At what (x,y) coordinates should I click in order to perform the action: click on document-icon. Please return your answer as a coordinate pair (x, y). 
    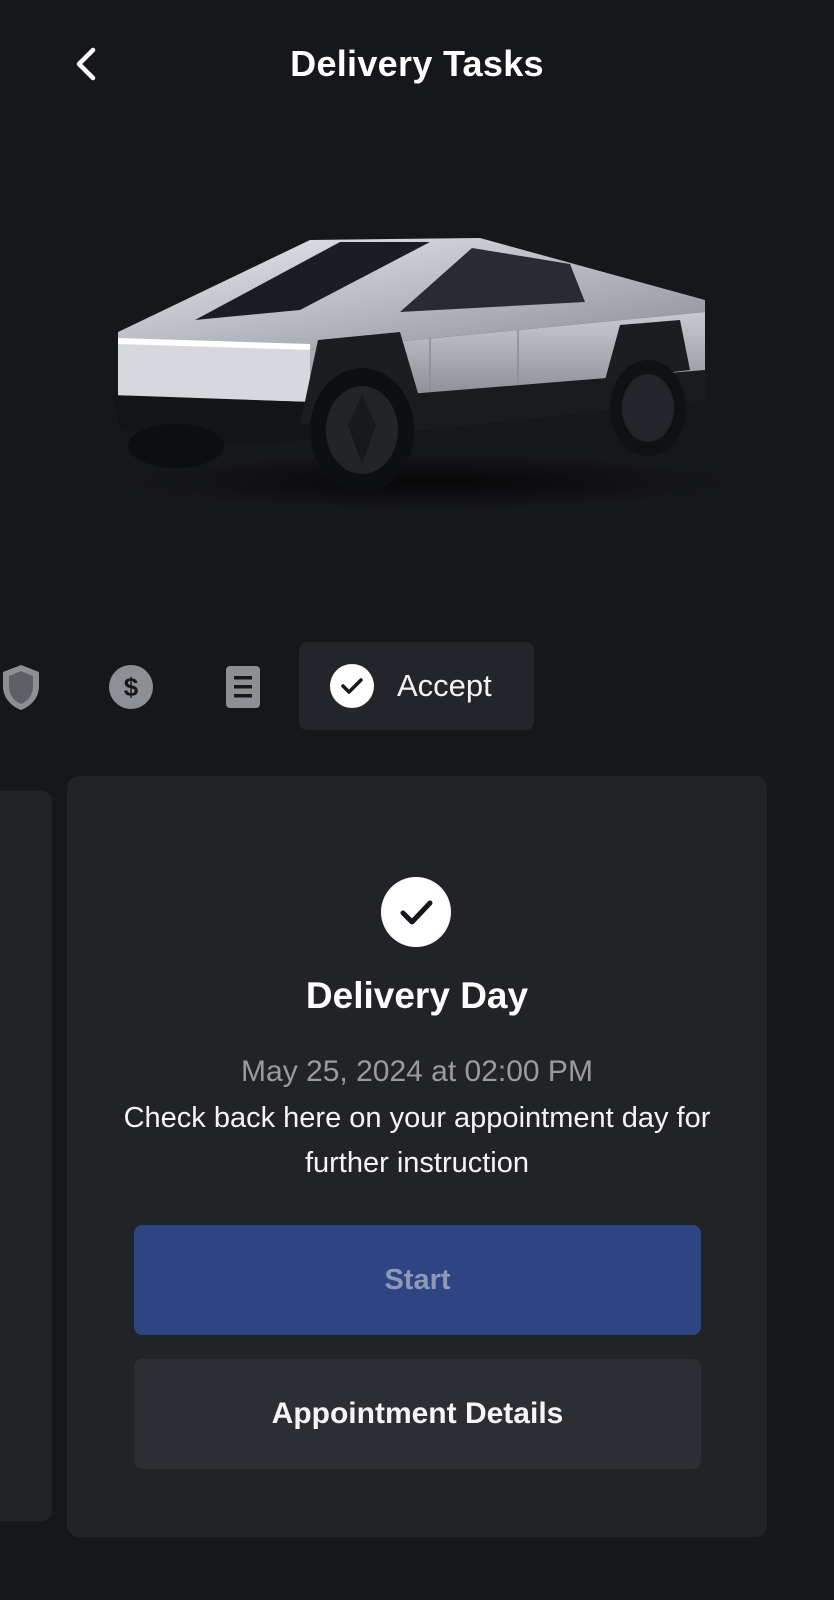
    Looking at the image, I should click on (243, 687).